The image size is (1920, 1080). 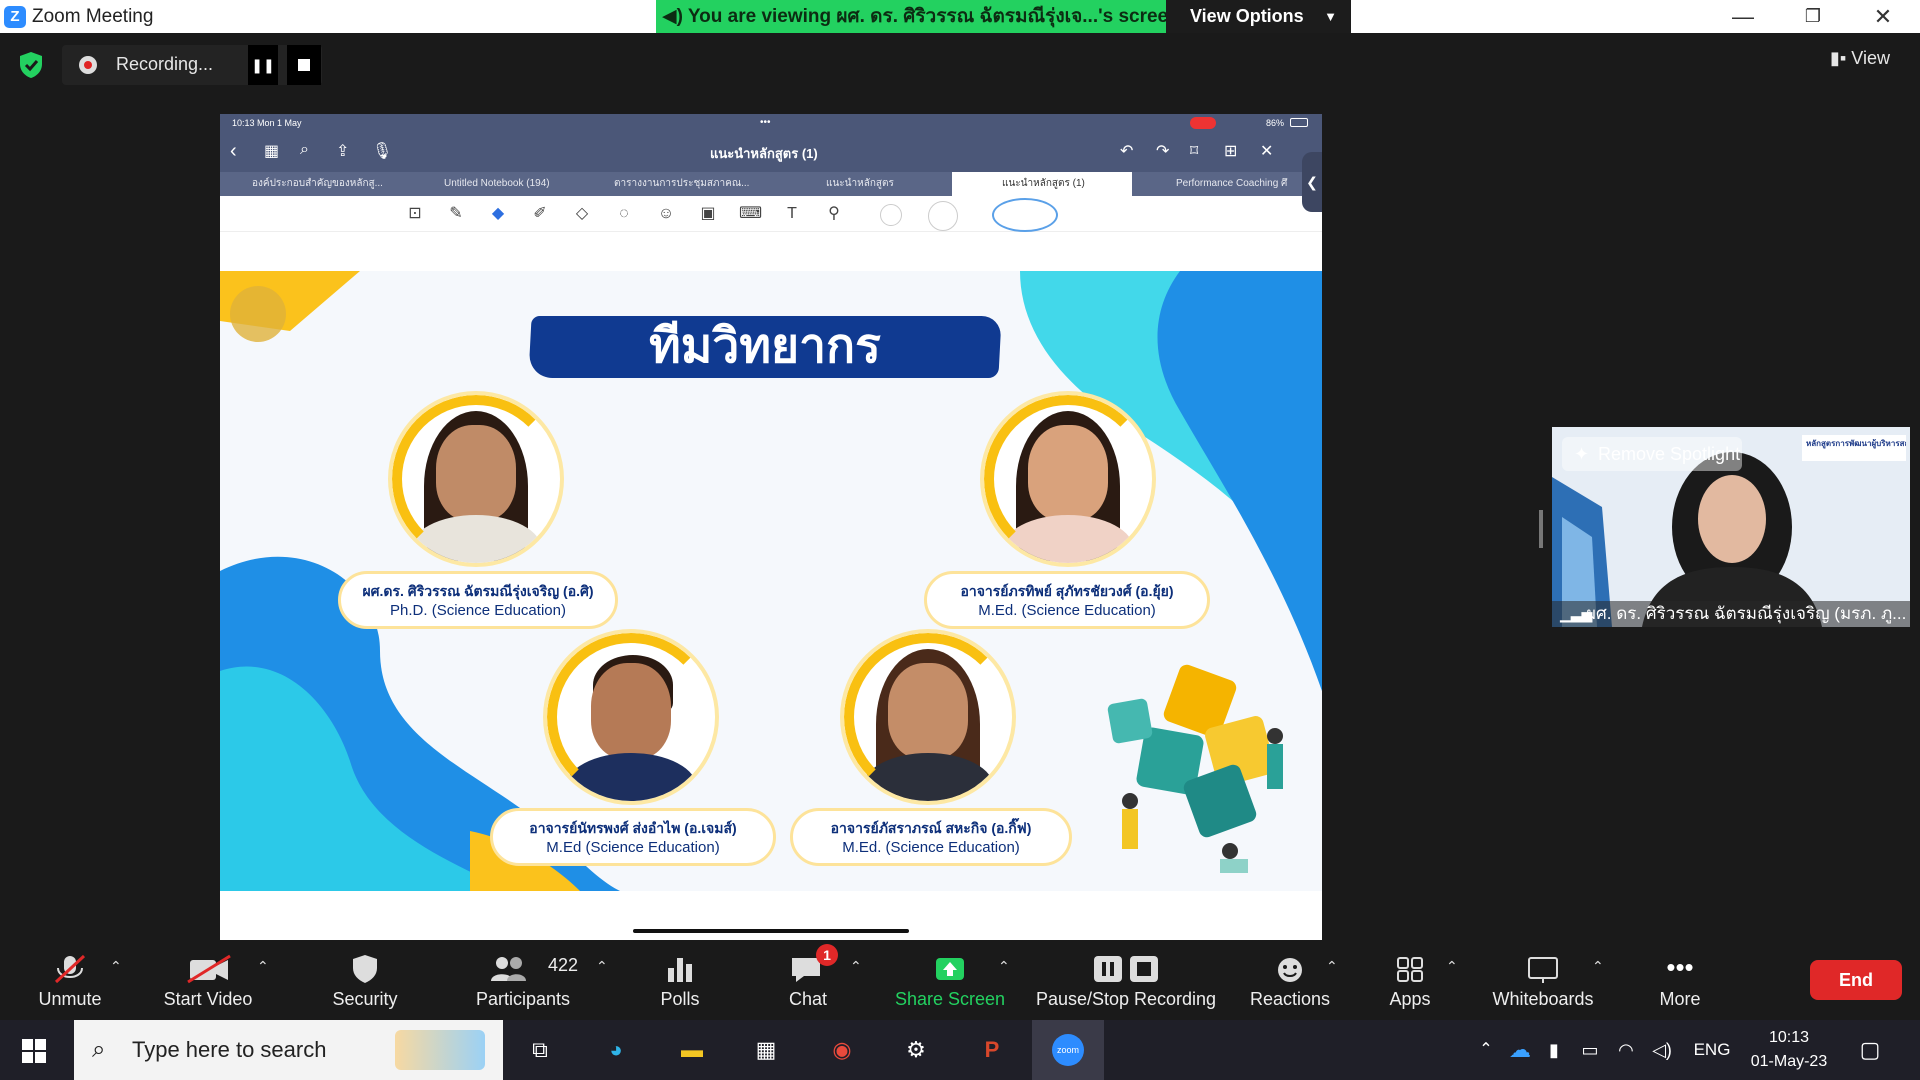 I want to click on redo-icon: ↷, so click(x=1162, y=151).